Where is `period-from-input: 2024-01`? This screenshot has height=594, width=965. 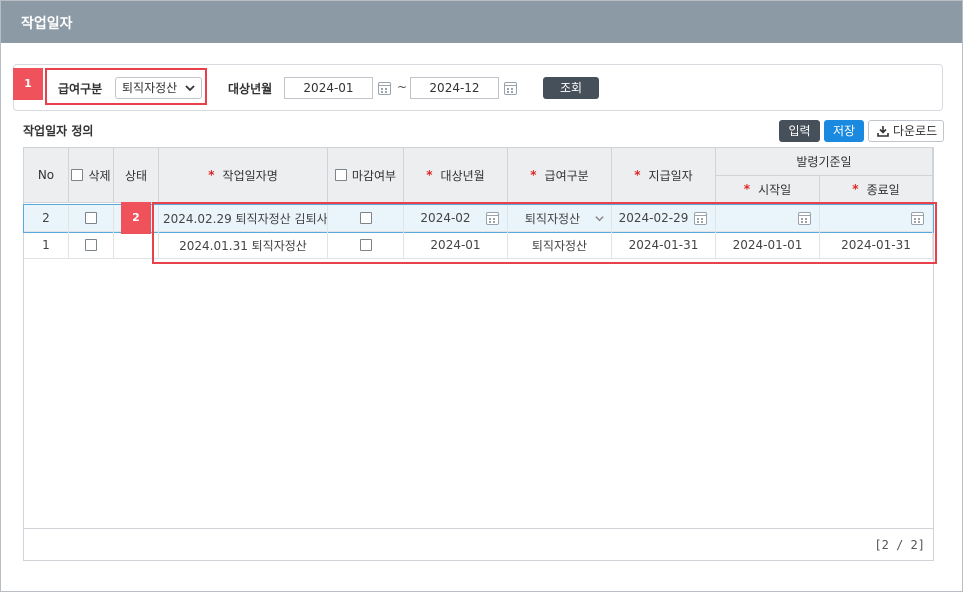
period-from-input: 2024-01 is located at coordinates (328, 88).